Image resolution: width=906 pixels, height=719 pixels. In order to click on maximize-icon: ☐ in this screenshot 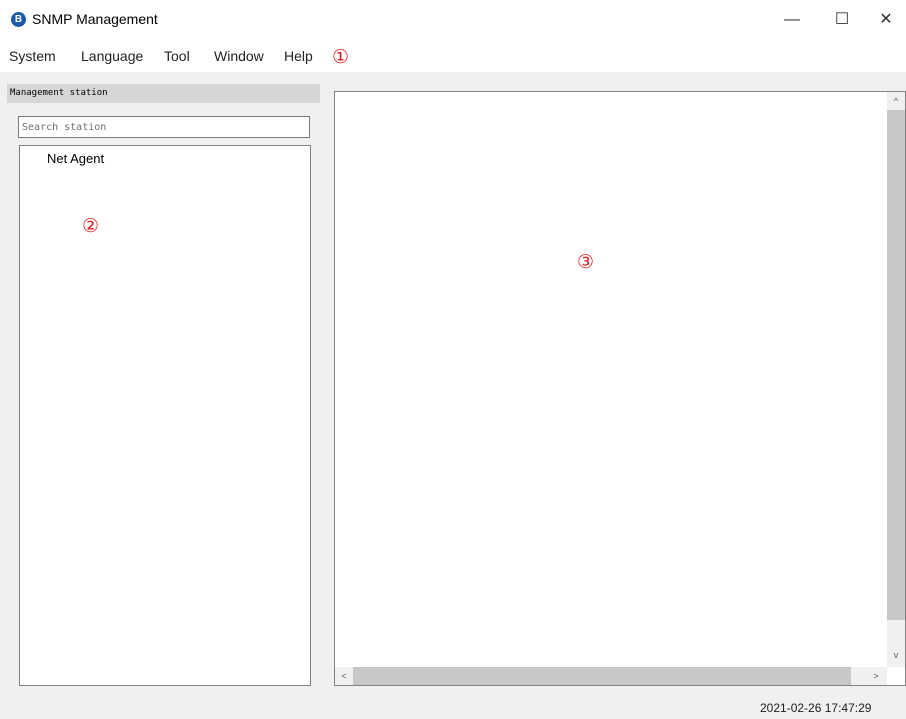, I will do `click(842, 20)`.